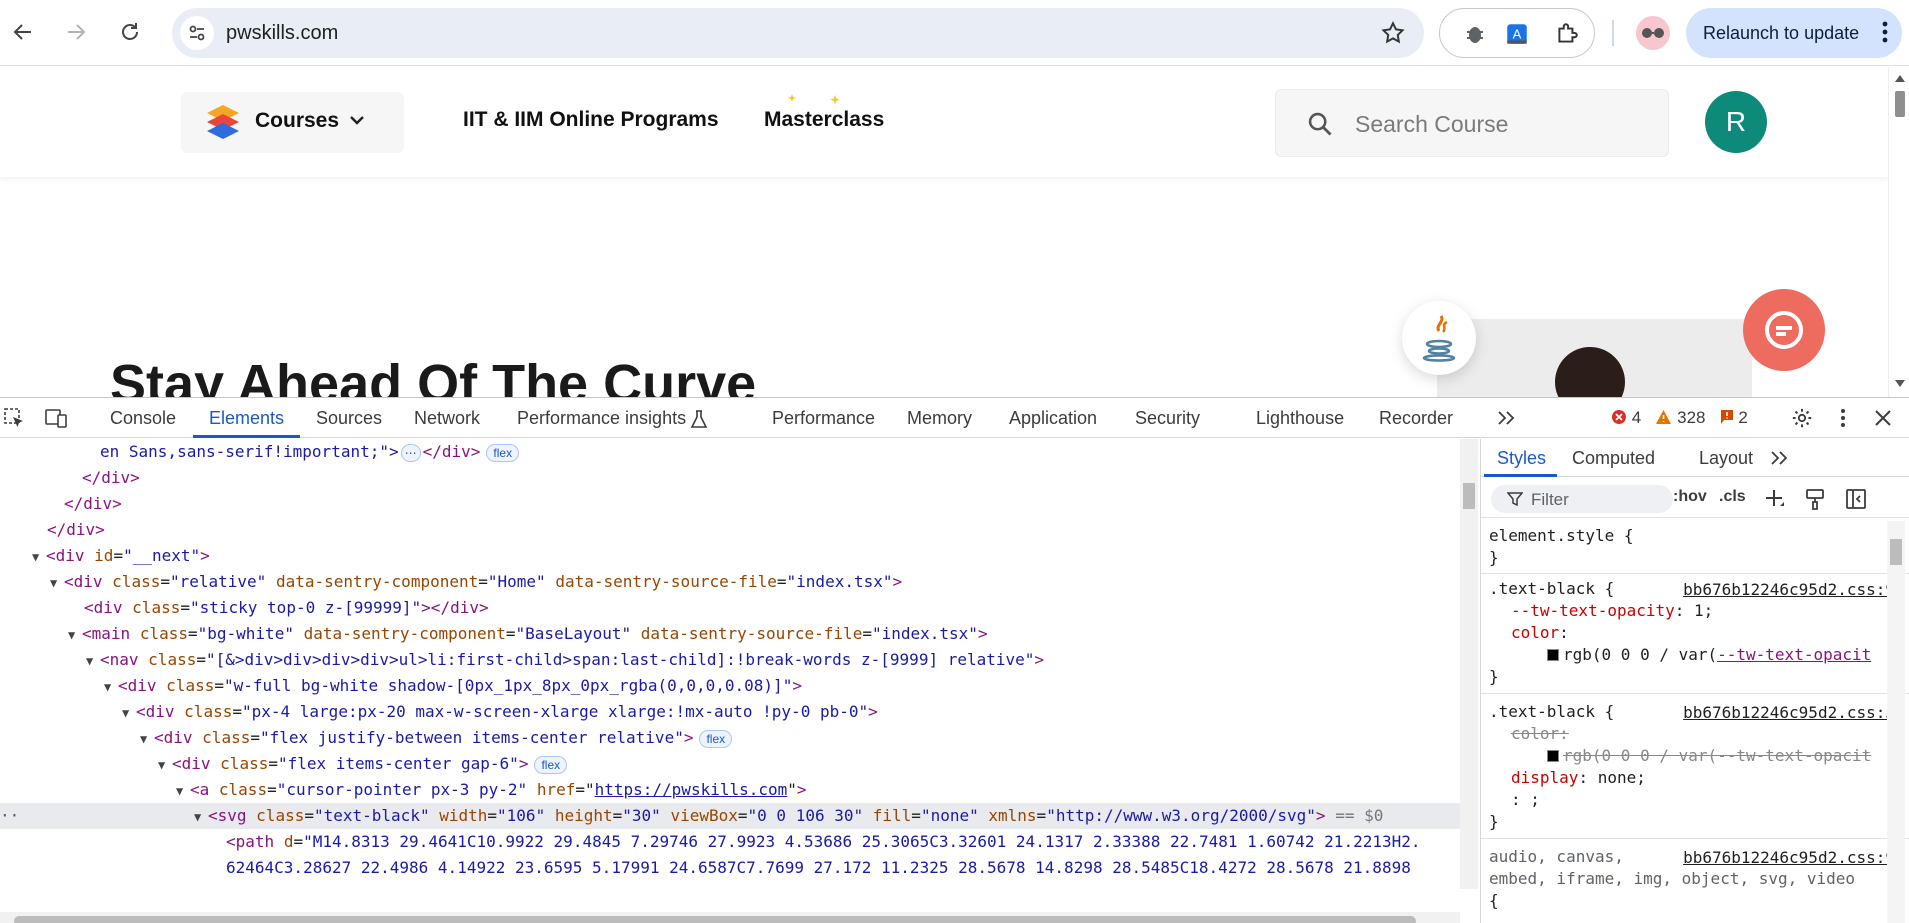 This screenshot has width=1909, height=923. Describe the element at coordinates (1540, 633) in the screenshot. I see `css-property: color:` at that location.